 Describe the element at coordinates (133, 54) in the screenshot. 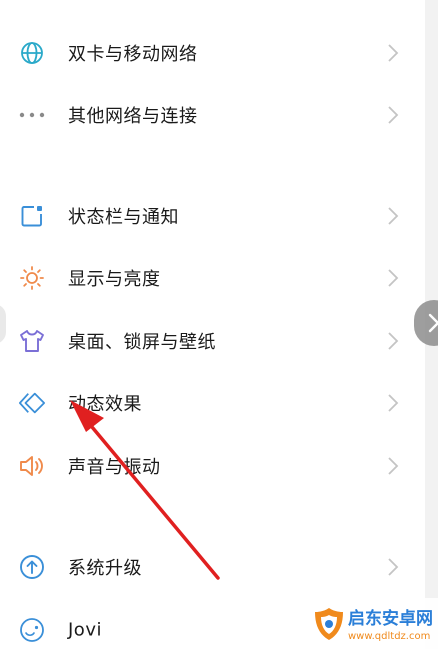

I see `settings-item-label: 双卡与移动网络` at that location.